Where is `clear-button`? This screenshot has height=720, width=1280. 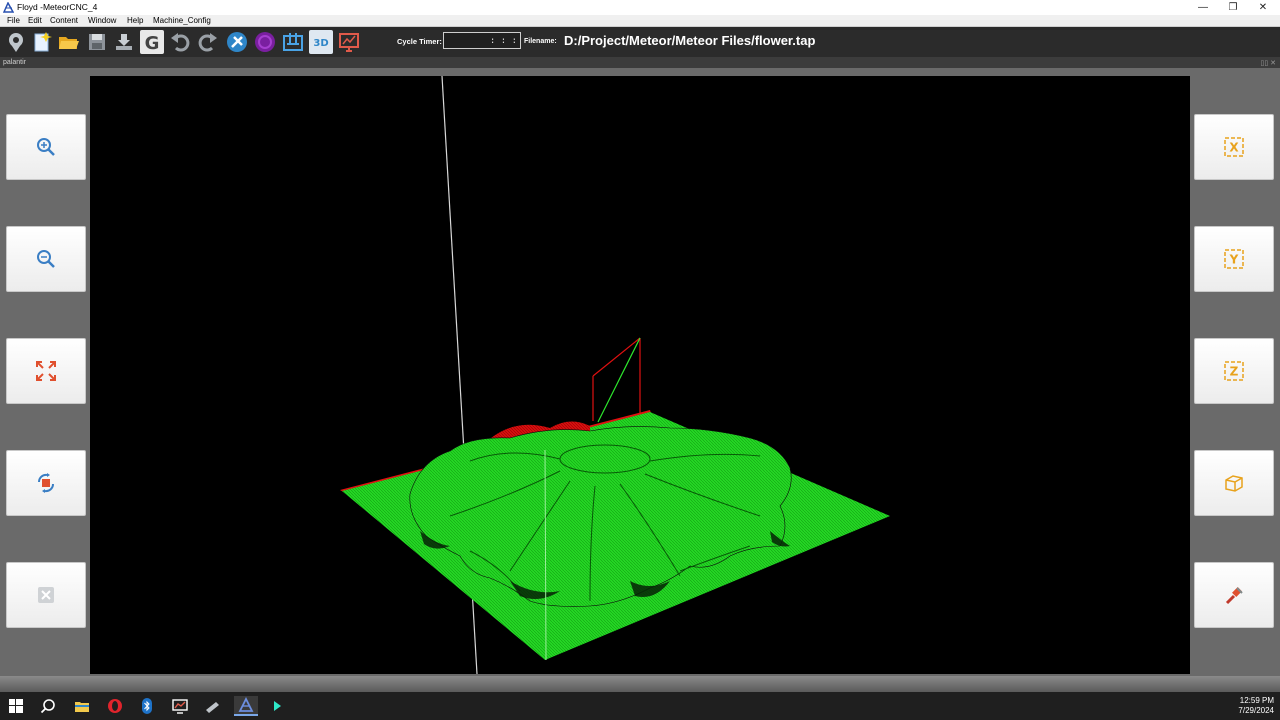
clear-button is located at coordinates (46, 595).